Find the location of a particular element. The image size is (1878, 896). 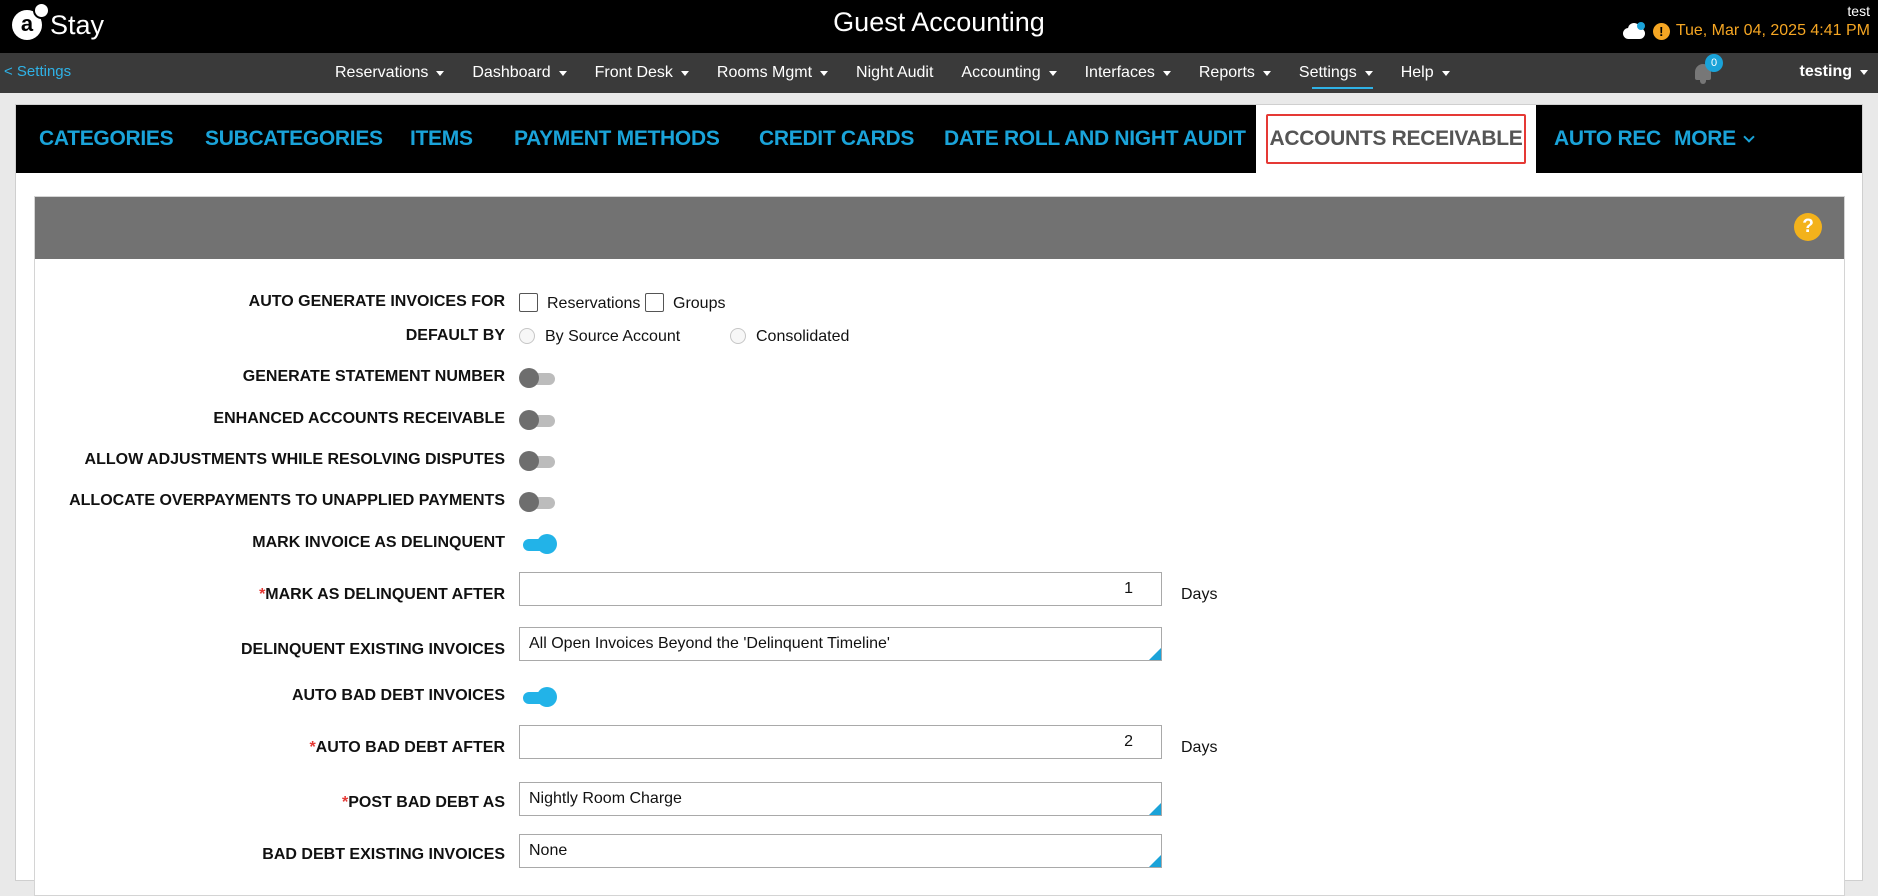

auto-generate-label: AUTO GENERATE INVOICES FOR is located at coordinates (376, 301).